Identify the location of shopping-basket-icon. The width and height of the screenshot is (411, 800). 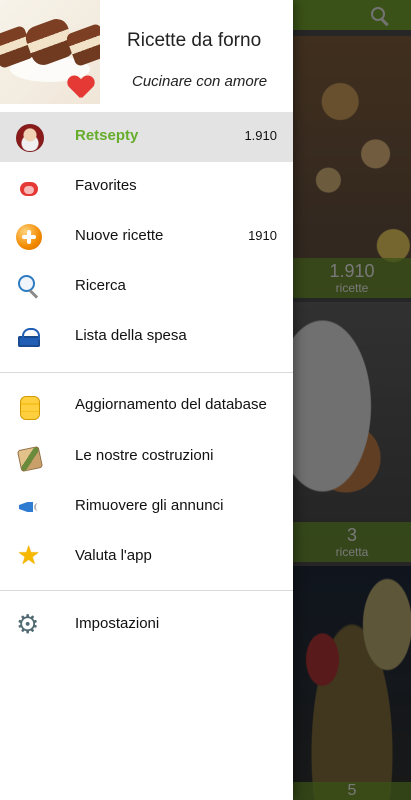
(29, 337).